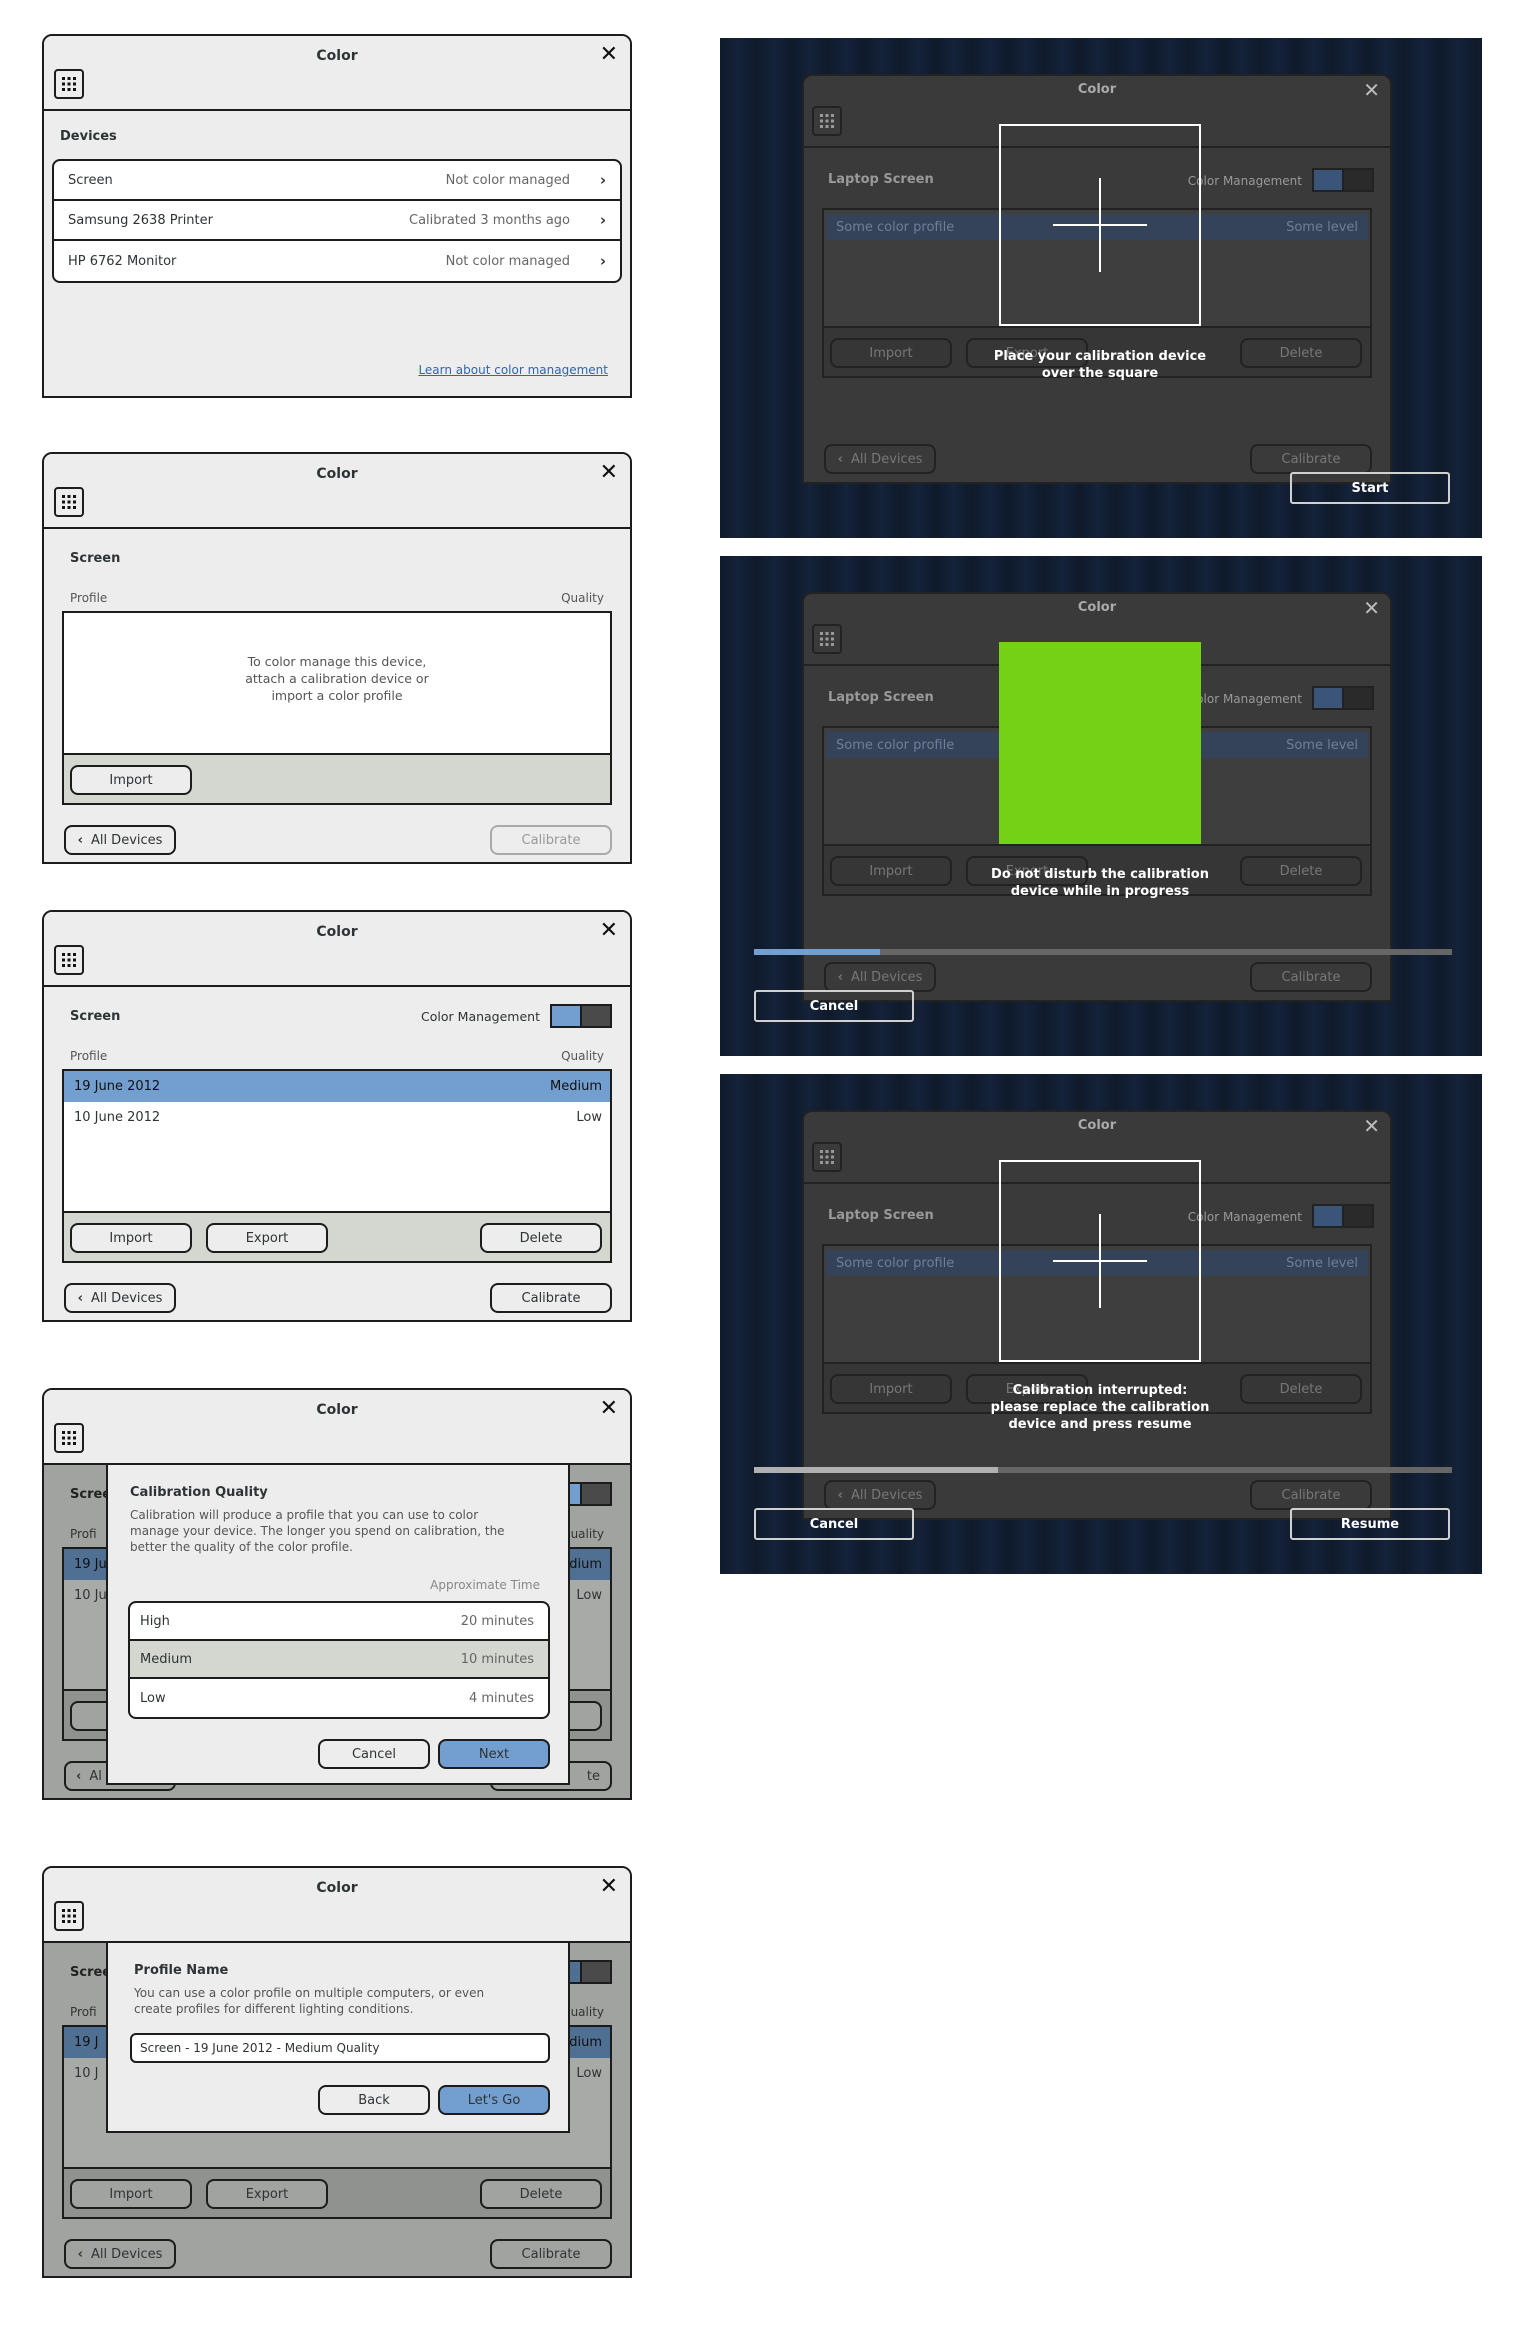 The image size is (1522, 2342). Describe the element at coordinates (582, 1056) in the screenshot. I see `quality-column-label: Quality` at that location.